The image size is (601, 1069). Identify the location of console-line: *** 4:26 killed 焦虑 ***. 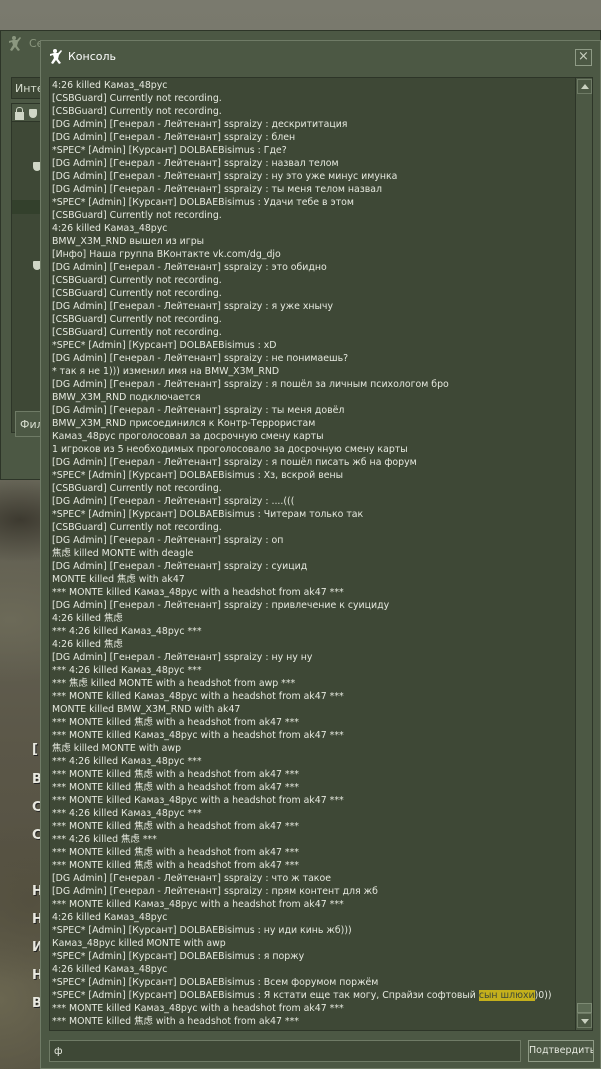
(104, 839).